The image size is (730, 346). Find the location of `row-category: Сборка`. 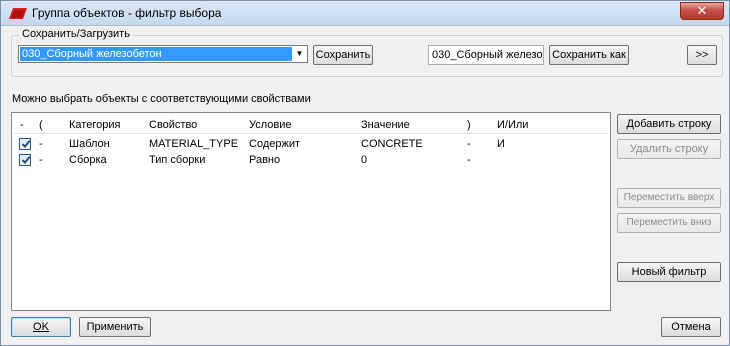

row-category: Сборка is located at coordinates (88, 160).